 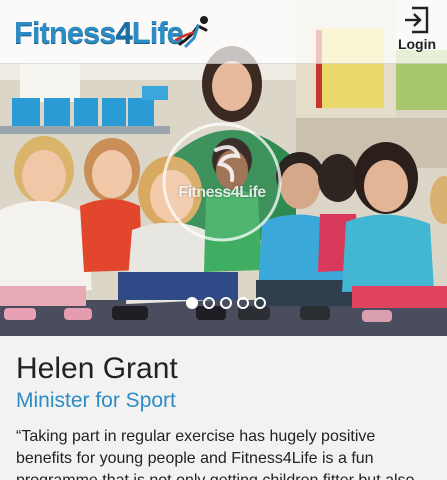 I want to click on header-bar: Fitness4Life Login, so click(x=223, y=32).